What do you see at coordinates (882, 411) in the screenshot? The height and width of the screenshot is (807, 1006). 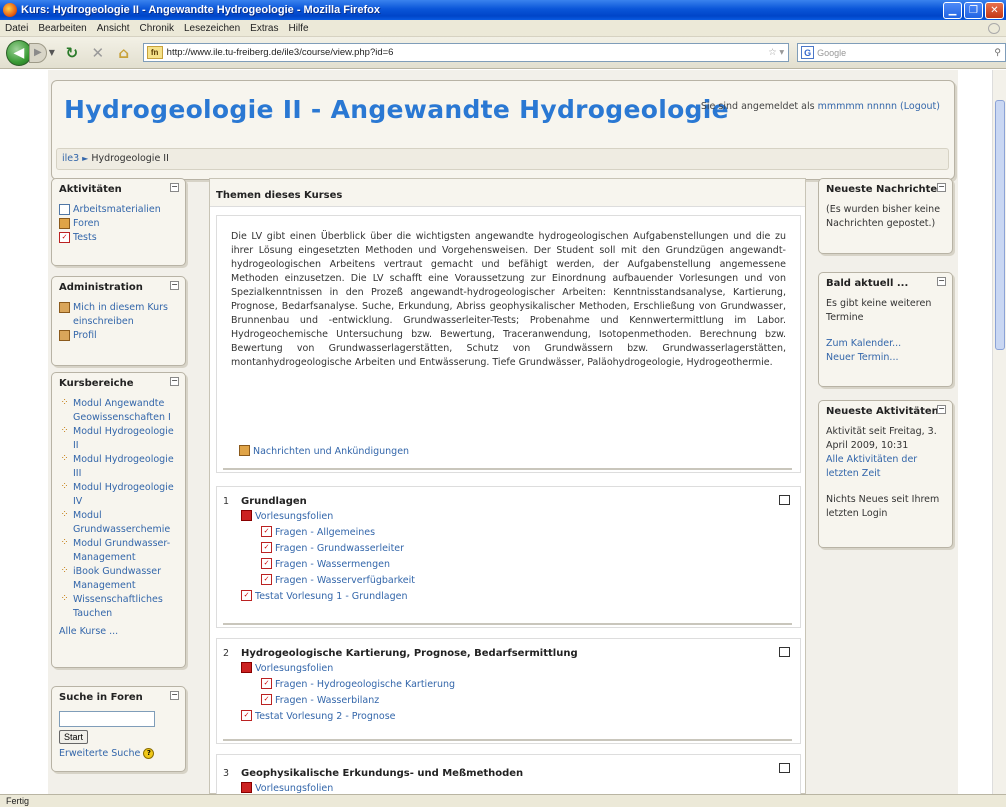 I see `block-title: Neueste Aktivitäten` at bounding box center [882, 411].